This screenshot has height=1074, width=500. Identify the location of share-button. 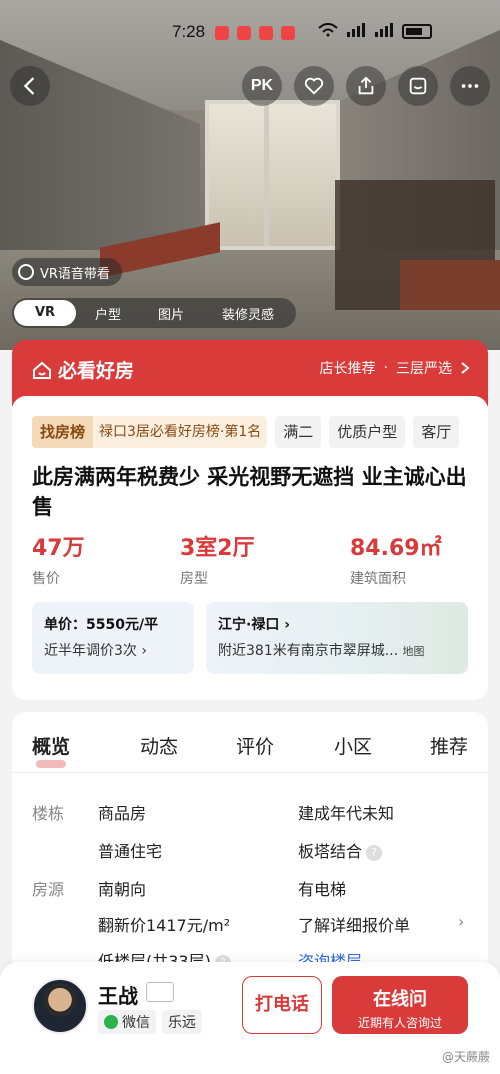
(366, 86).